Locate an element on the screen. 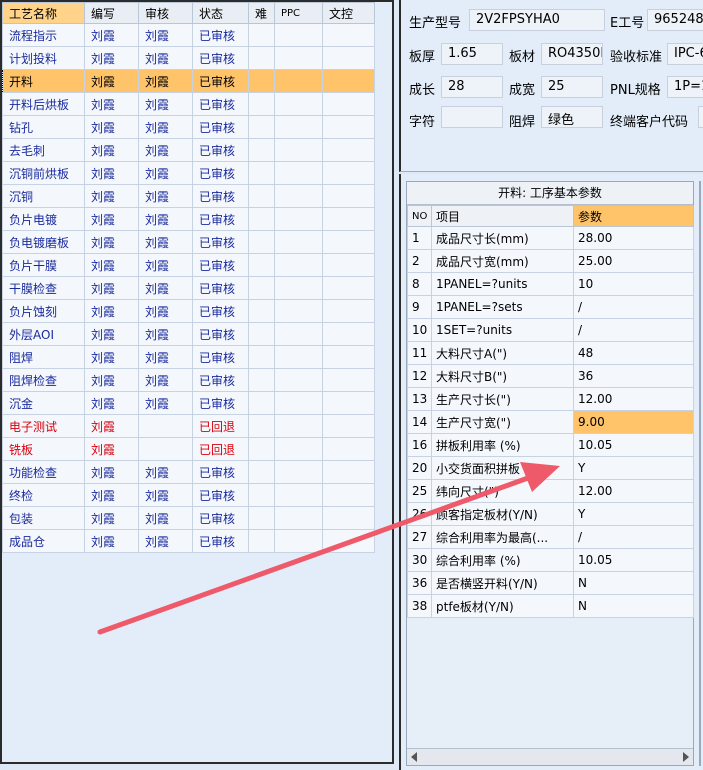 The height and width of the screenshot is (770, 703). param-item-cell: 是否横竖开料(Y/N) is located at coordinates (502, 583).